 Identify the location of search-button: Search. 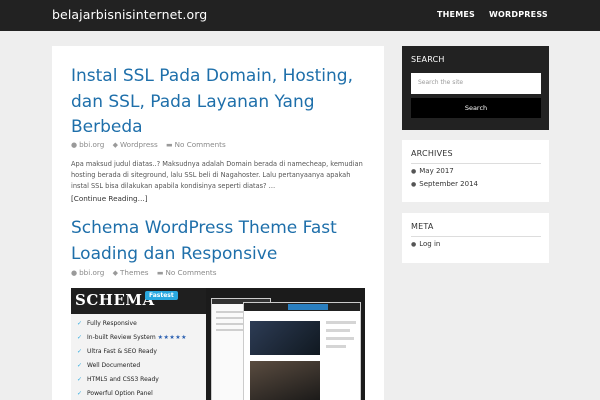
(476, 108).